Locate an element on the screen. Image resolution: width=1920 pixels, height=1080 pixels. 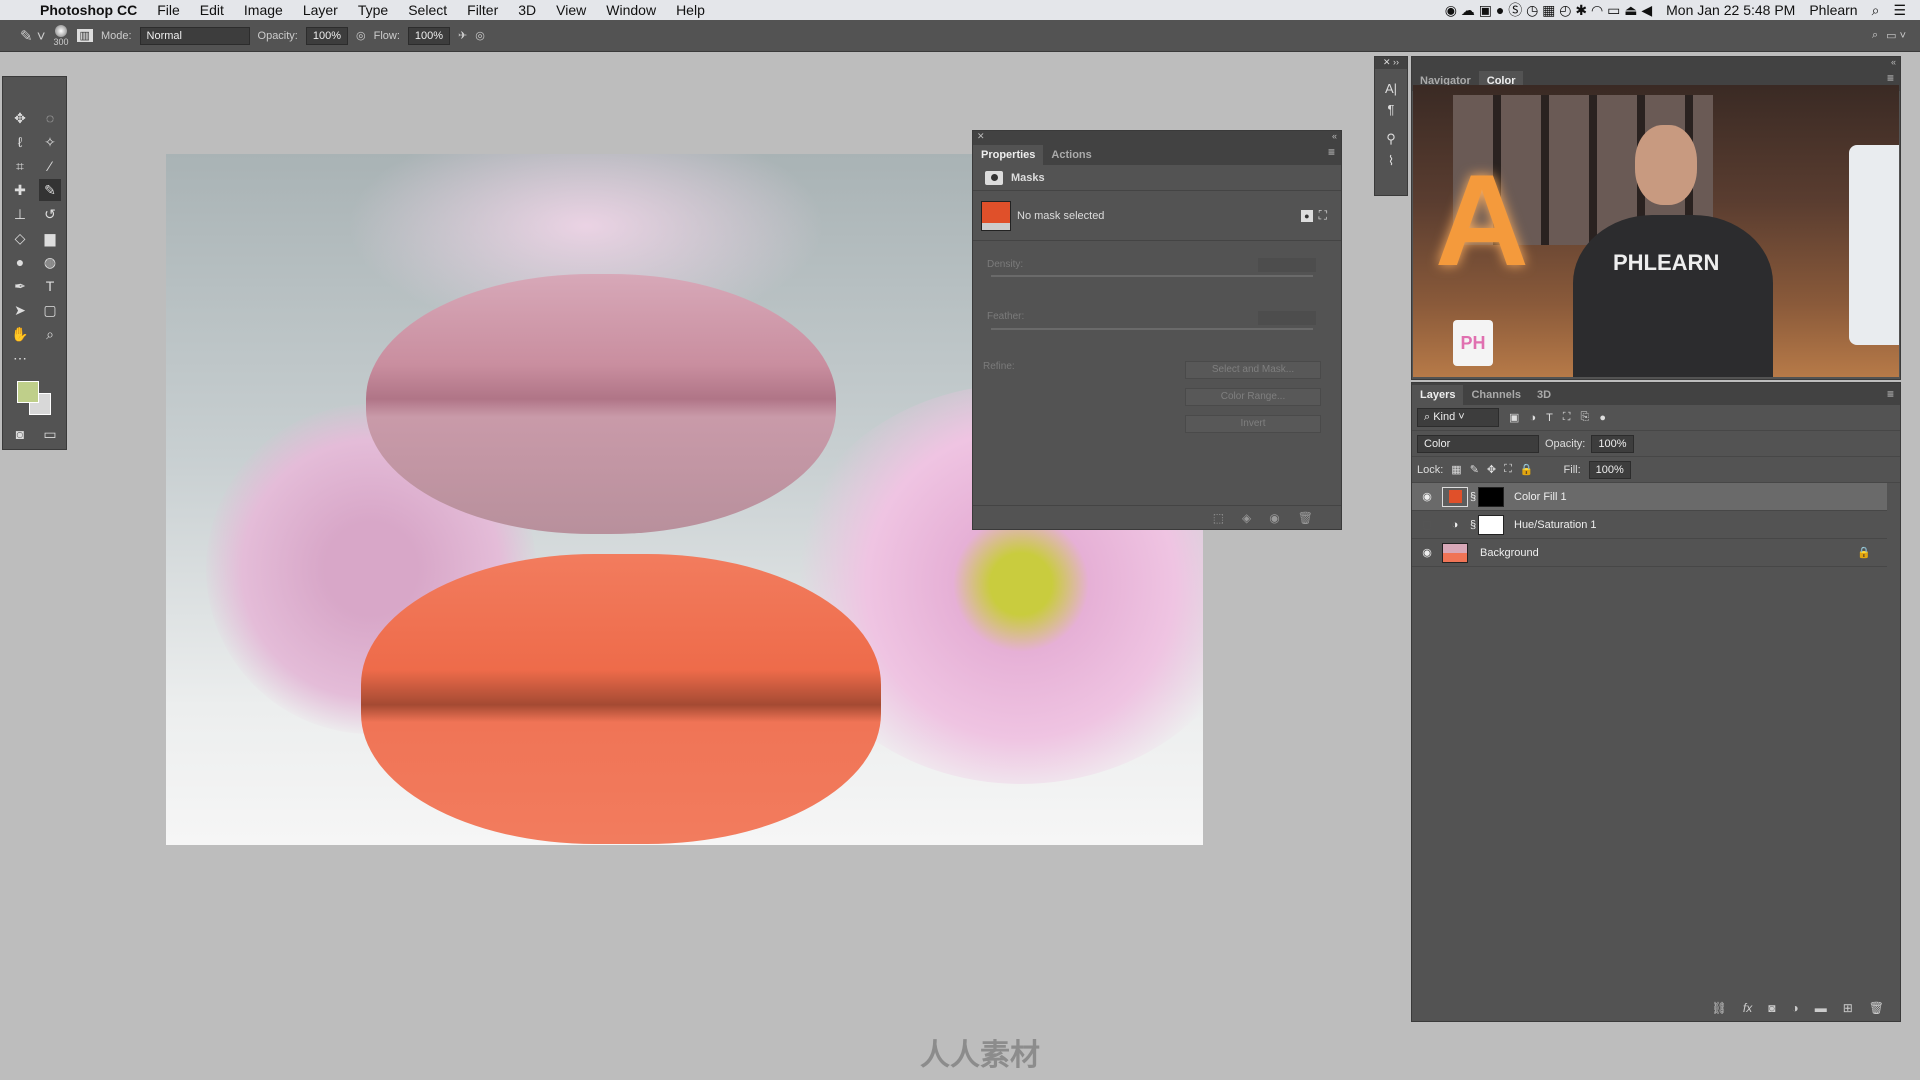
density-slider is located at coordinates (1152, 276).